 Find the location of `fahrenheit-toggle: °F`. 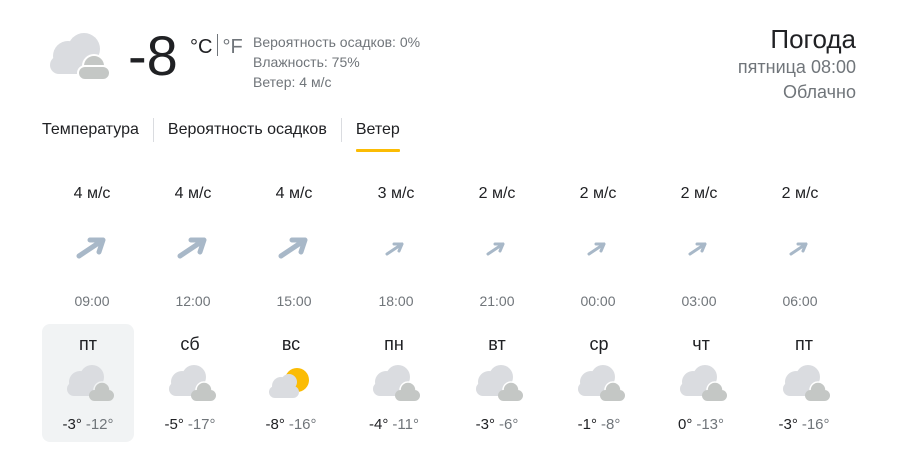

fahrenheit-toggle: °F is located at coordinates (232, 47).